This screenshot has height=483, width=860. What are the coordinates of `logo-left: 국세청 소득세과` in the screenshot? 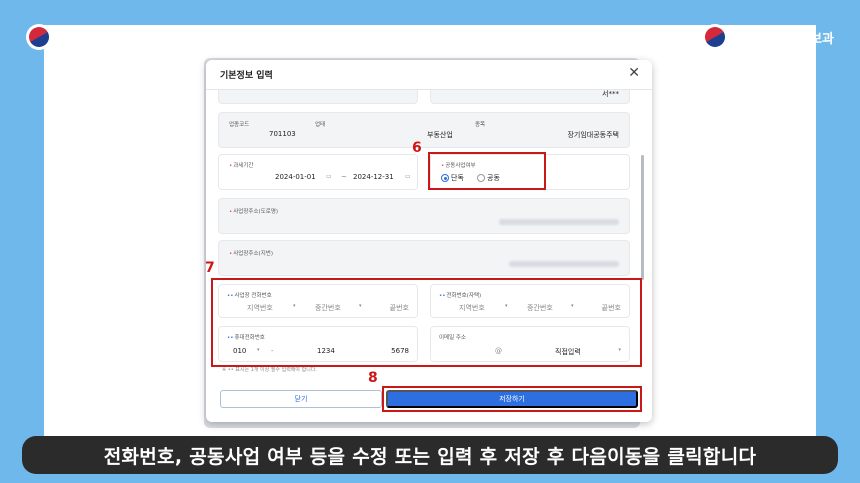 It's located at (86, 37).